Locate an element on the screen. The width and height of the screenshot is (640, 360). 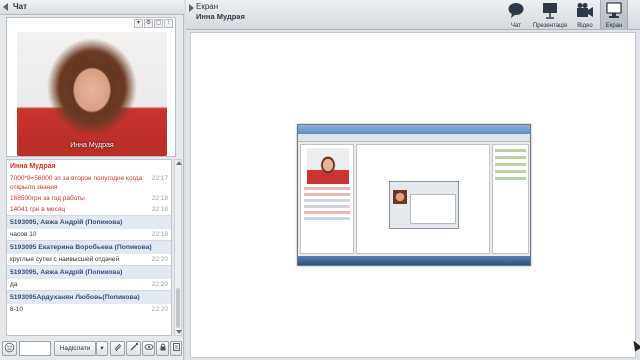
chat-input-bar: Надіслати ▾ is located at coordinates (92, 348).